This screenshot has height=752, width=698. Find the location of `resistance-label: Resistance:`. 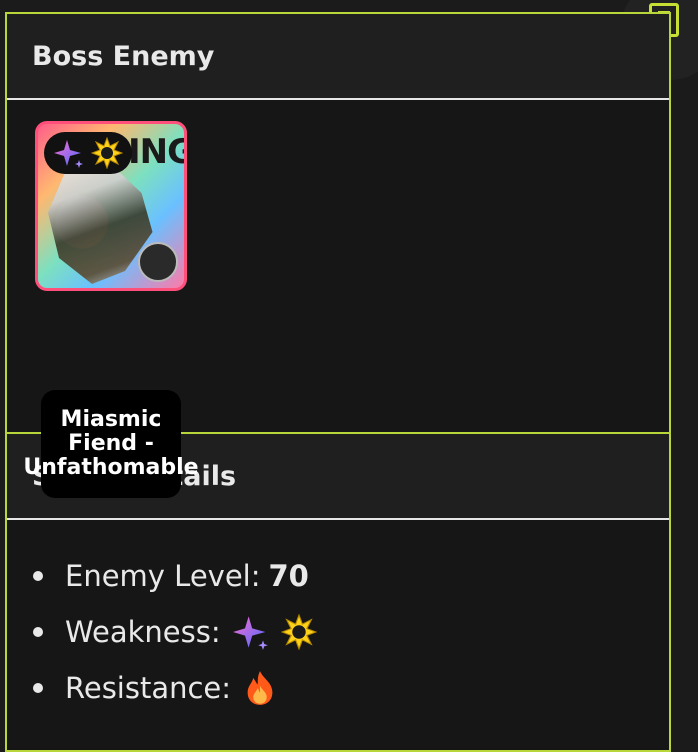

resistance-label: Resistance: is located at coordinates (148, 688).